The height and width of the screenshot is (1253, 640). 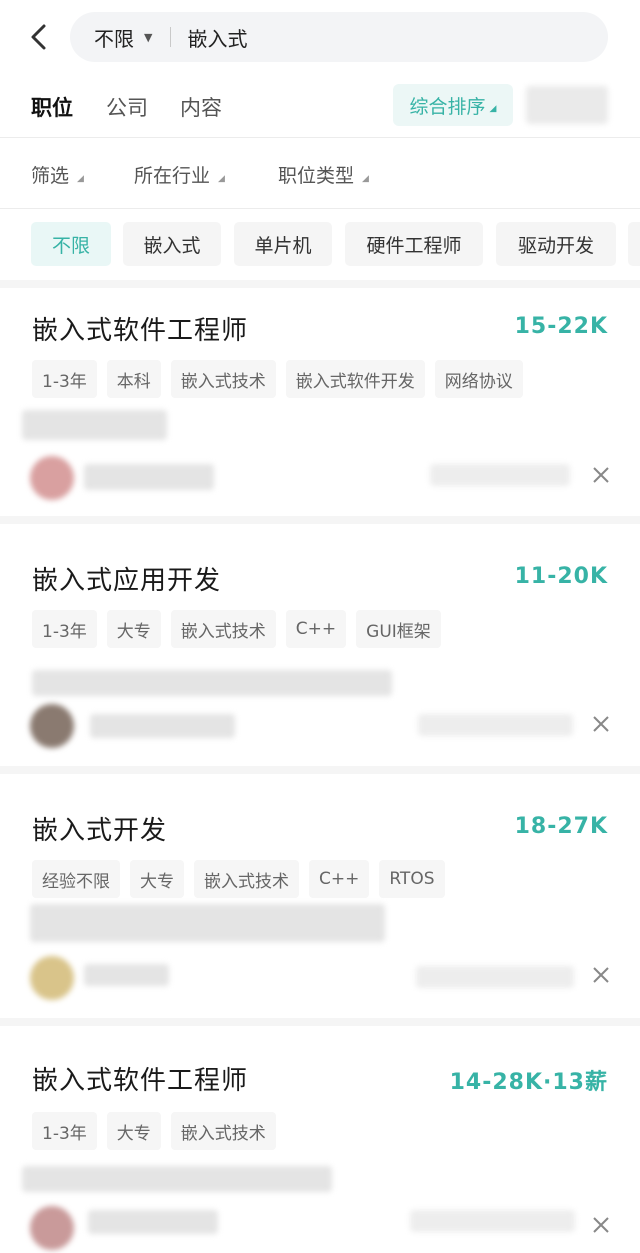 I want to click on filter-bar: 筛选 ◢ 所在行业 ◢ 职位类型 ◢, so click(x=320, y=174).